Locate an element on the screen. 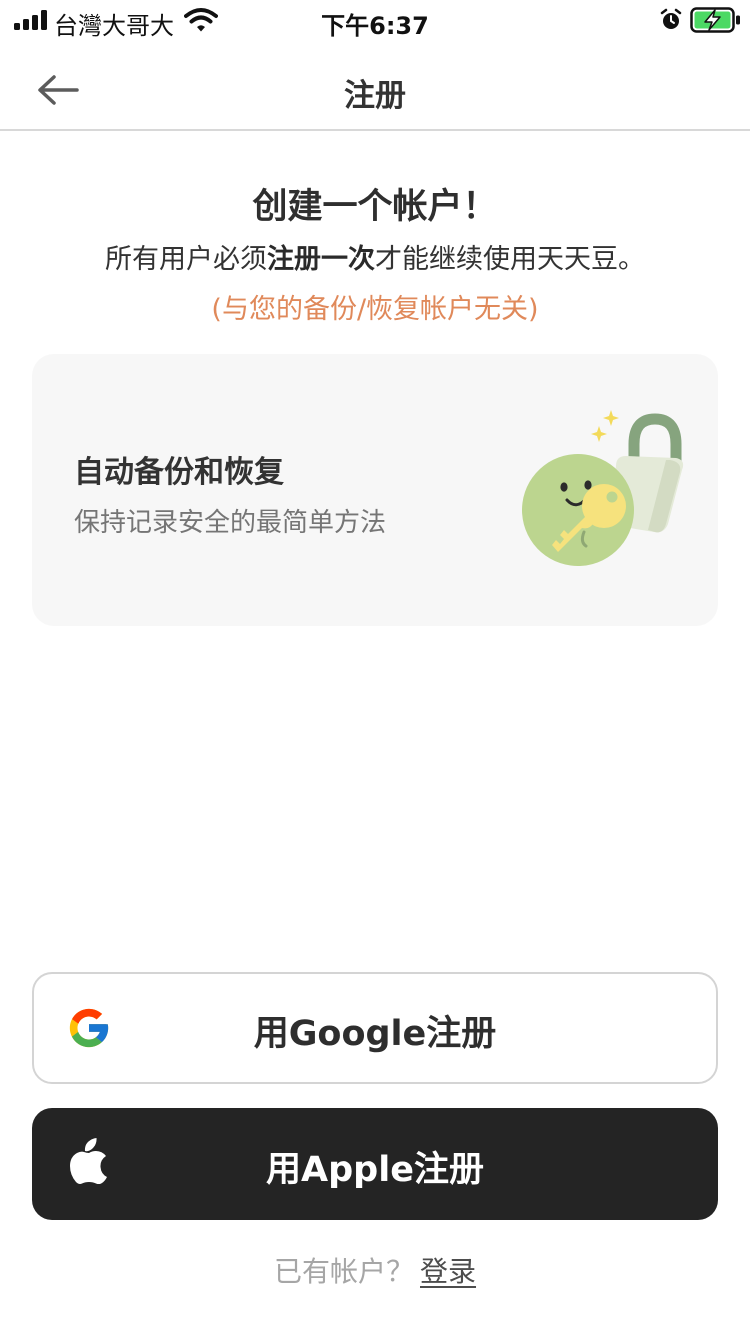 This screenshot has width=750, height=1334. register-requirement-text: 所有用户必须注册一次才能继续使用天天豆。 is located at coordinates (375, 256).